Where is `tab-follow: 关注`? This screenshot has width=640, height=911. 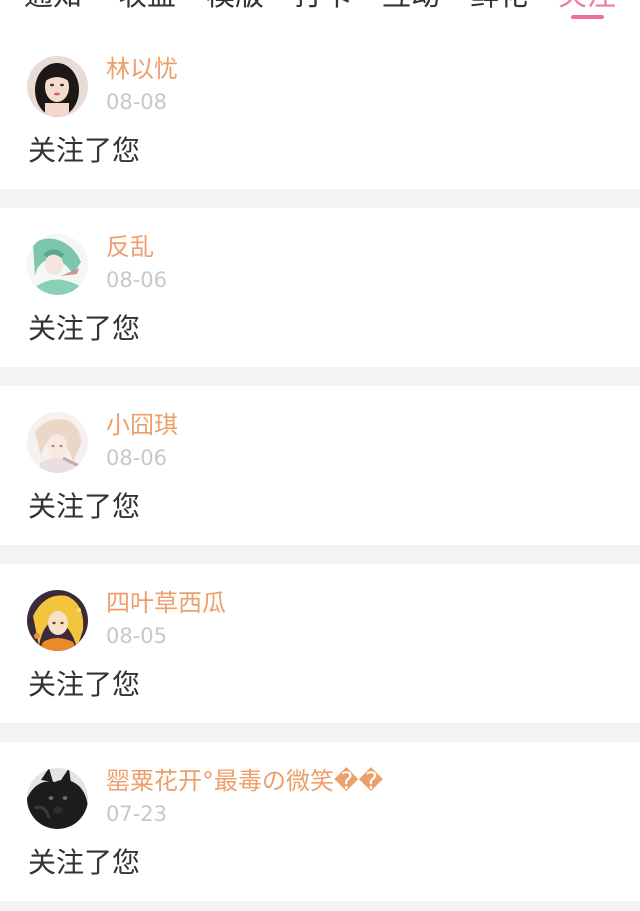 tab-follow: 关注 is located at coordinates (587, 6).